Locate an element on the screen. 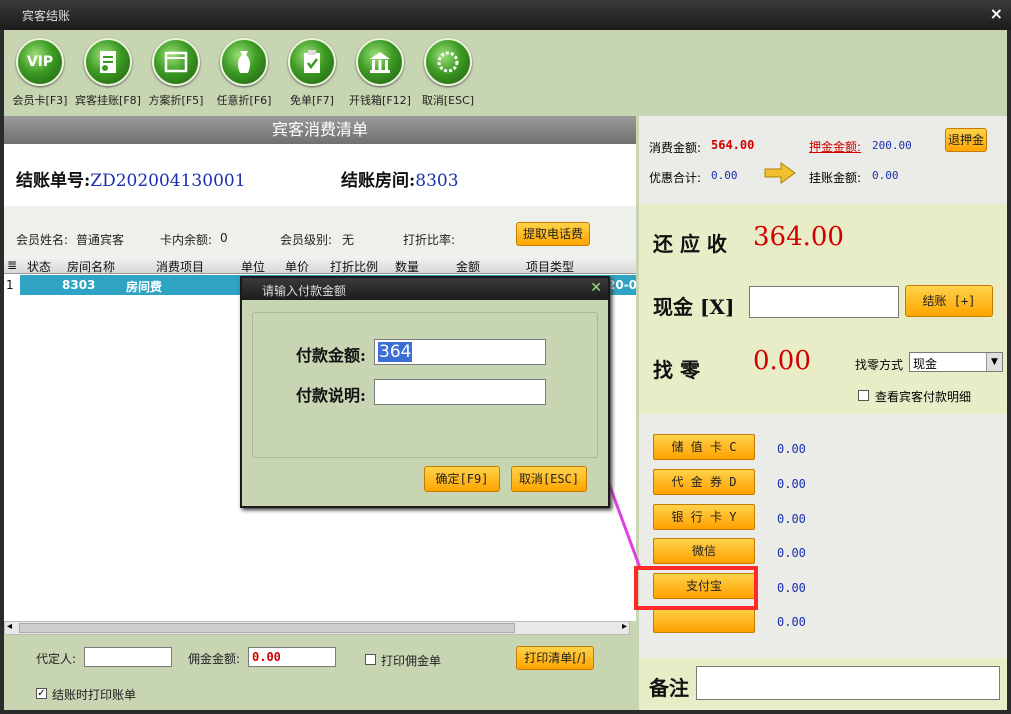  pay-note-label: 付款说明: is located at coordinates (331, 395).